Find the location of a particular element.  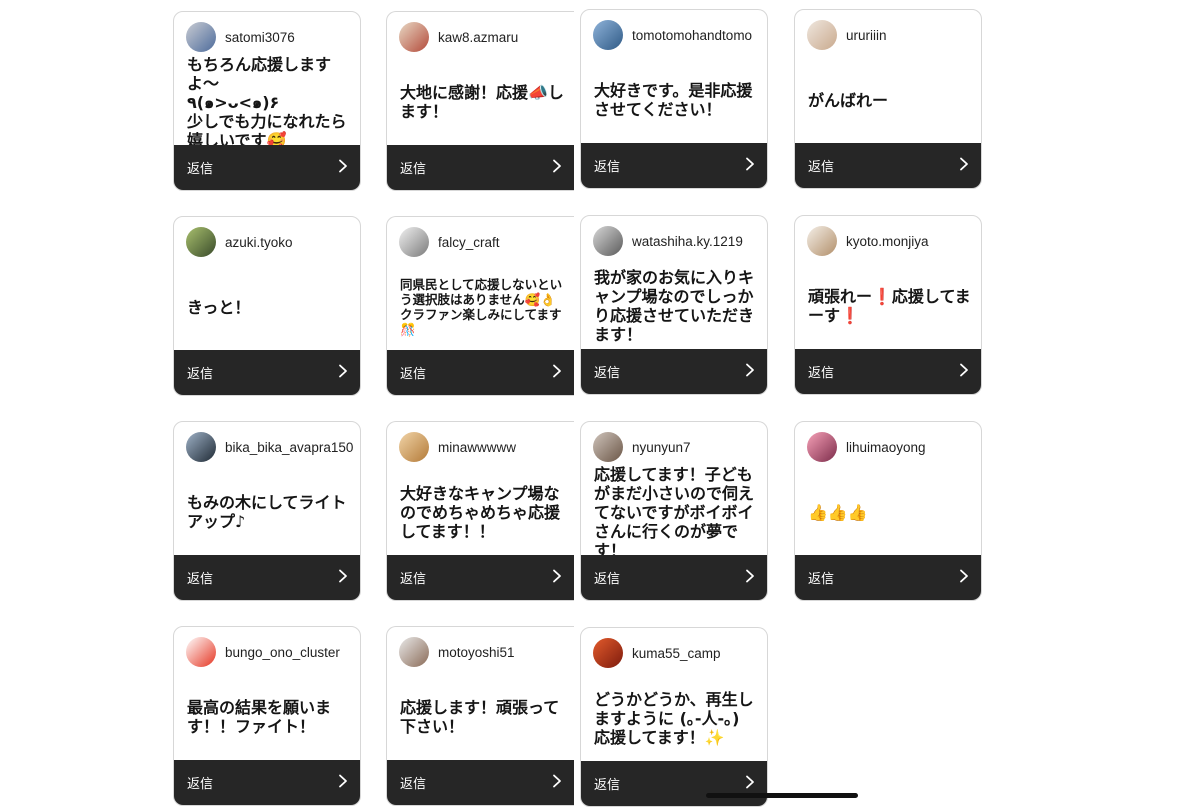

username: azuki.tyoko is located at coordinates (259, 242).